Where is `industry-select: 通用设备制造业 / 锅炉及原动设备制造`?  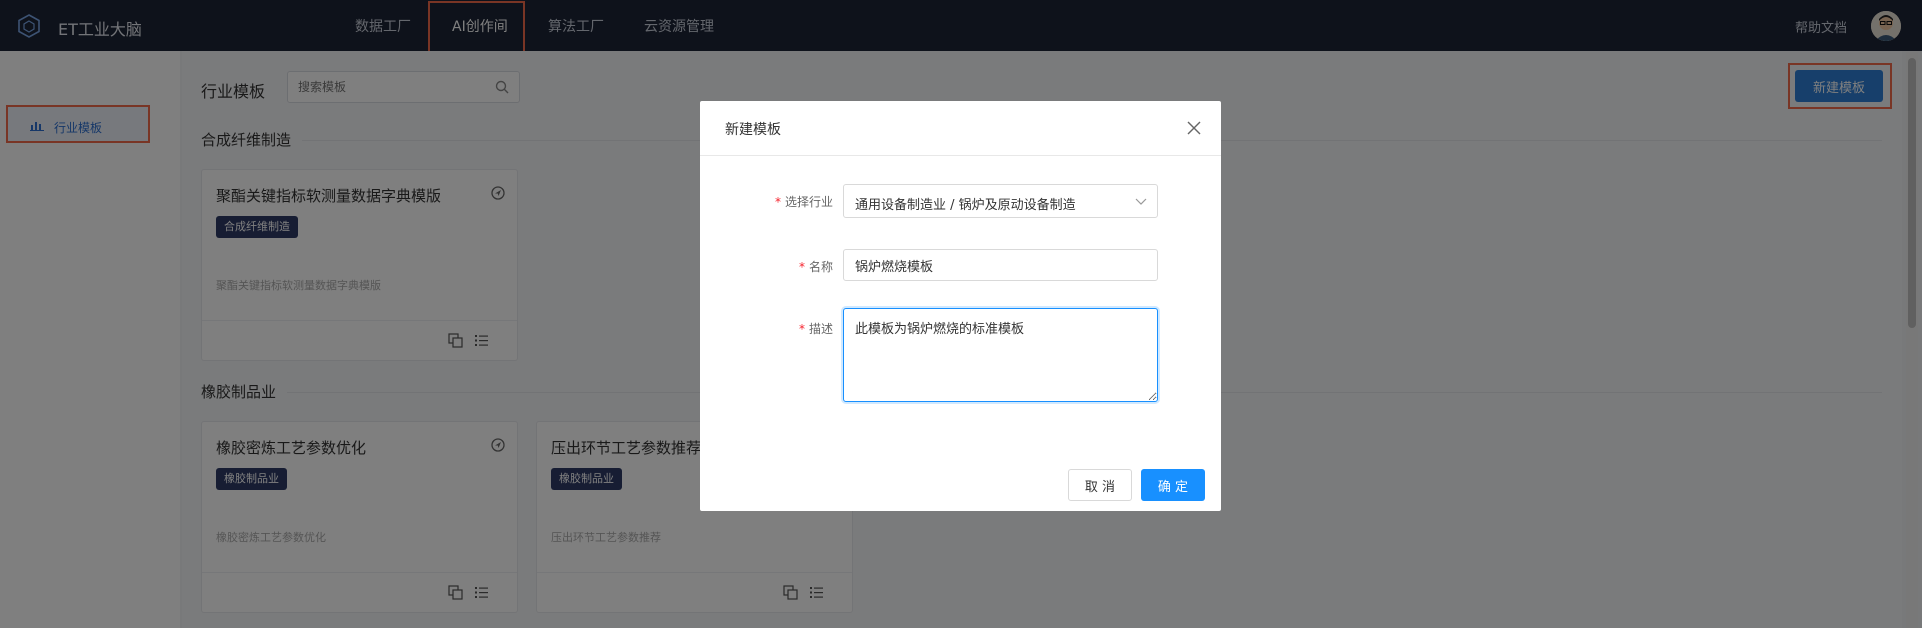 industry-select: 通用设备制造业 / 锅炉及原动设备制造 is located at coordinates (1000, 201).